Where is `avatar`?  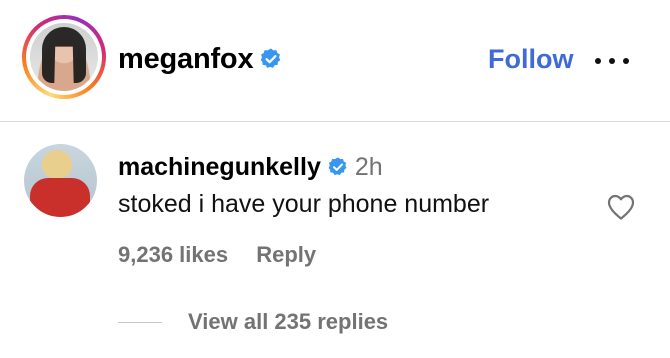
avatar is located at coordinates (64, 57).